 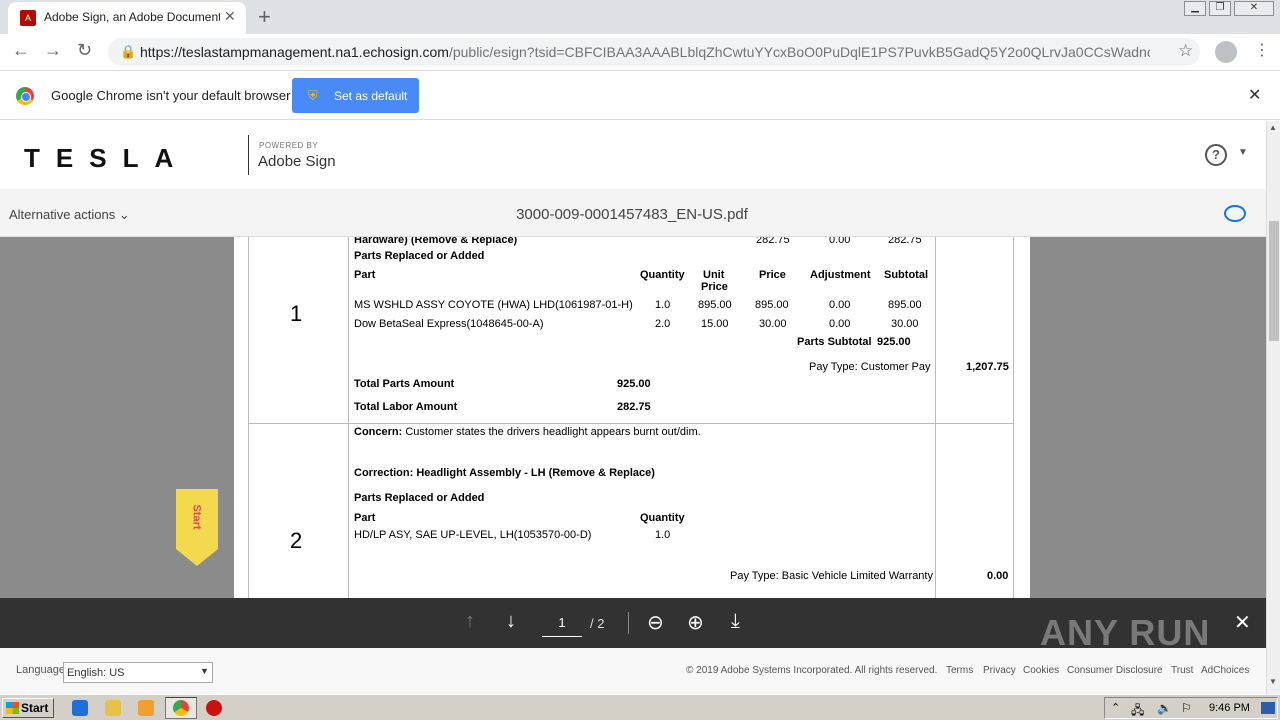 What do you see at coordinates (296, 313) in the screenshot?
I see `line-number: 1` at bounding box center [296, 313].